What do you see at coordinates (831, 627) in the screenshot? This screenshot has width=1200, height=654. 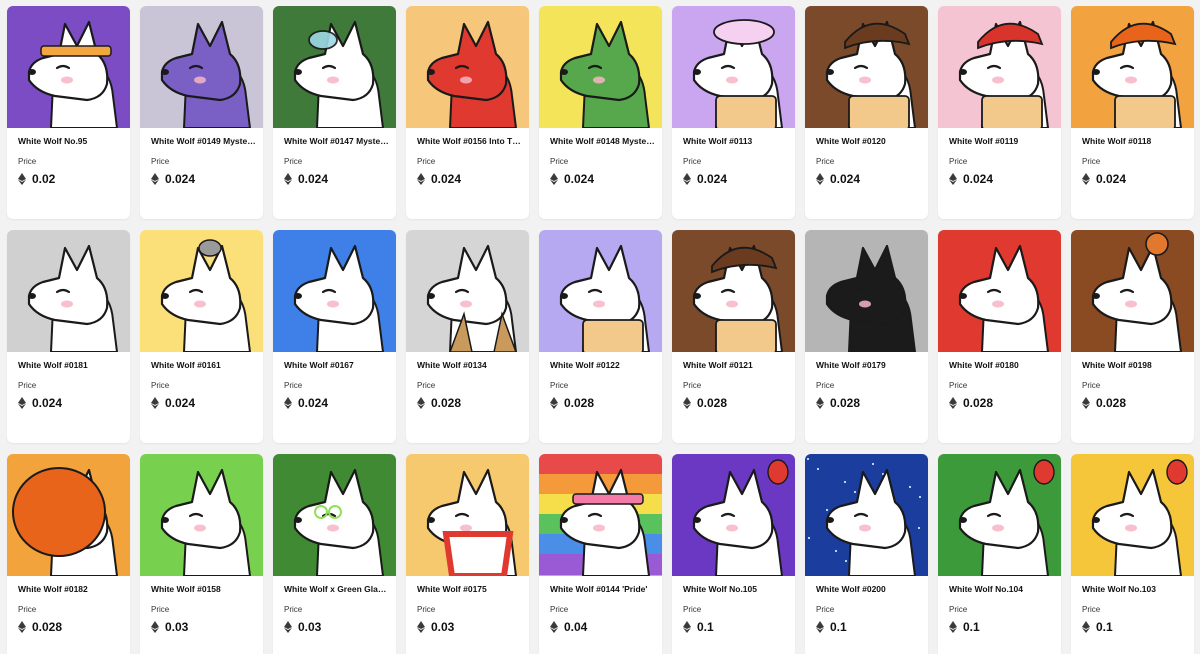 I see `price-row: 0.1` at bounding box center [831, 627].